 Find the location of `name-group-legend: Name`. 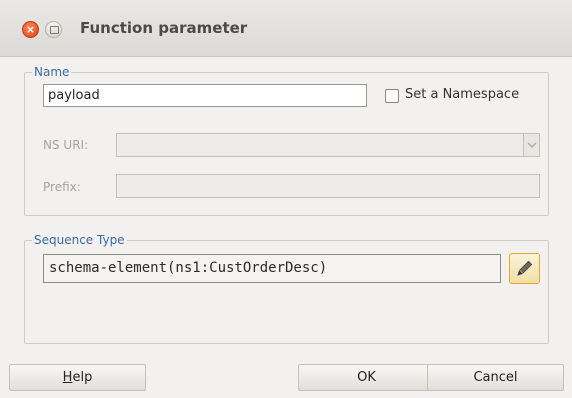

name-group-legend: Name is located at coordinates (52, 72).